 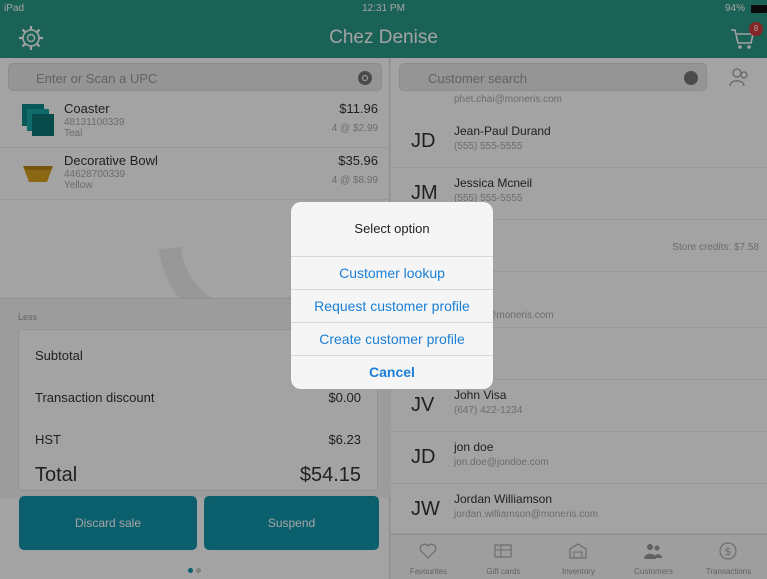 I want to click on dialog-title: Select option, so click(x=392, y=228).